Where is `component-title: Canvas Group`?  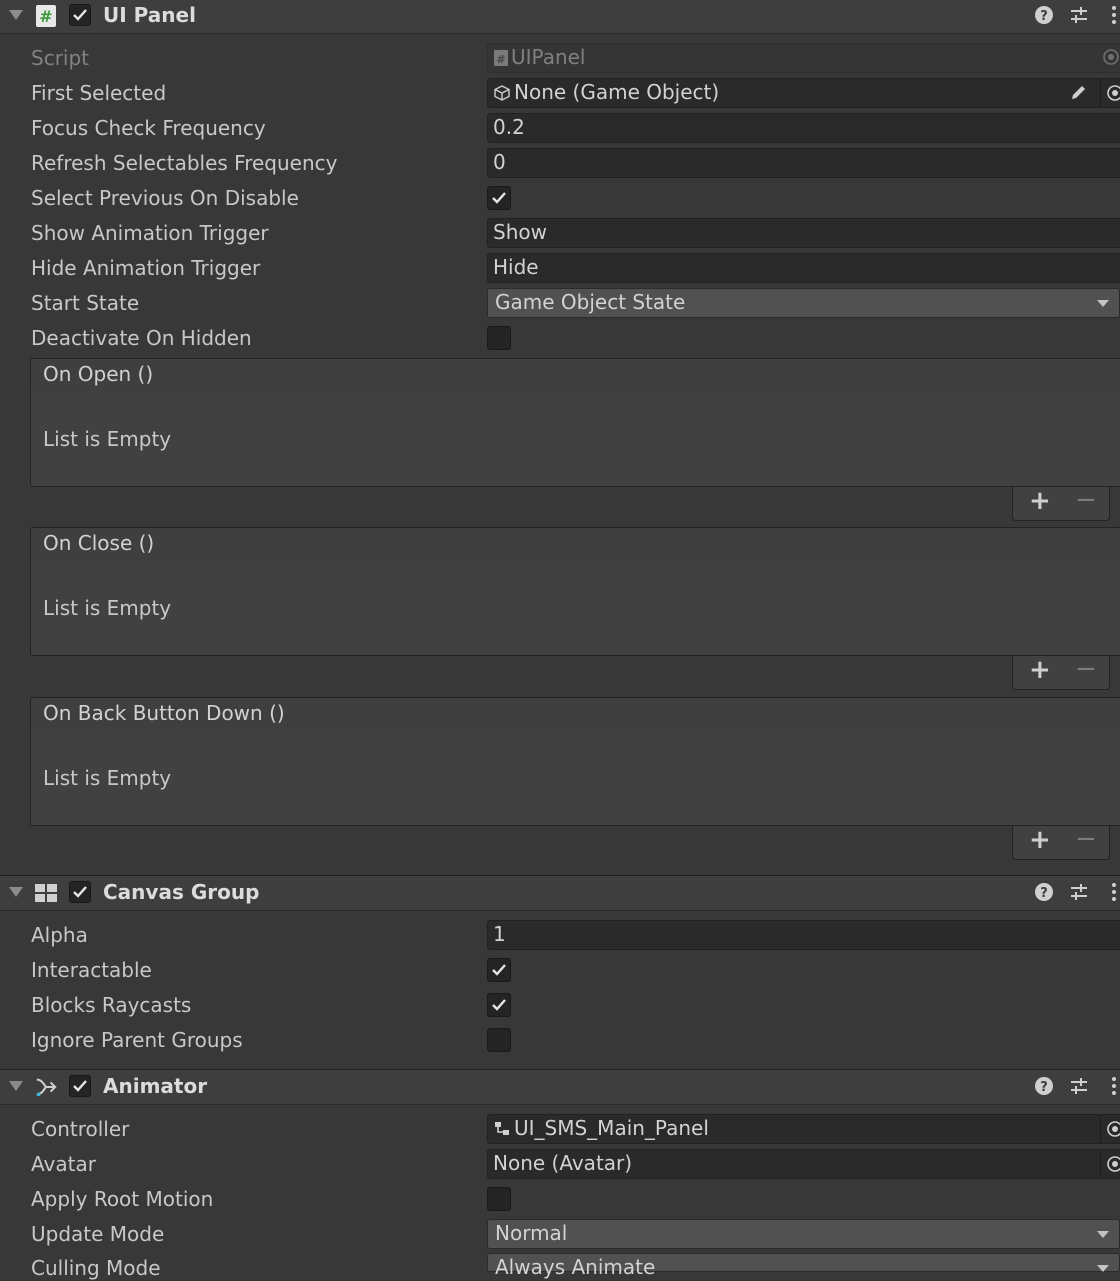
component-title: Canvas Group is located at coordinates (181, 892).